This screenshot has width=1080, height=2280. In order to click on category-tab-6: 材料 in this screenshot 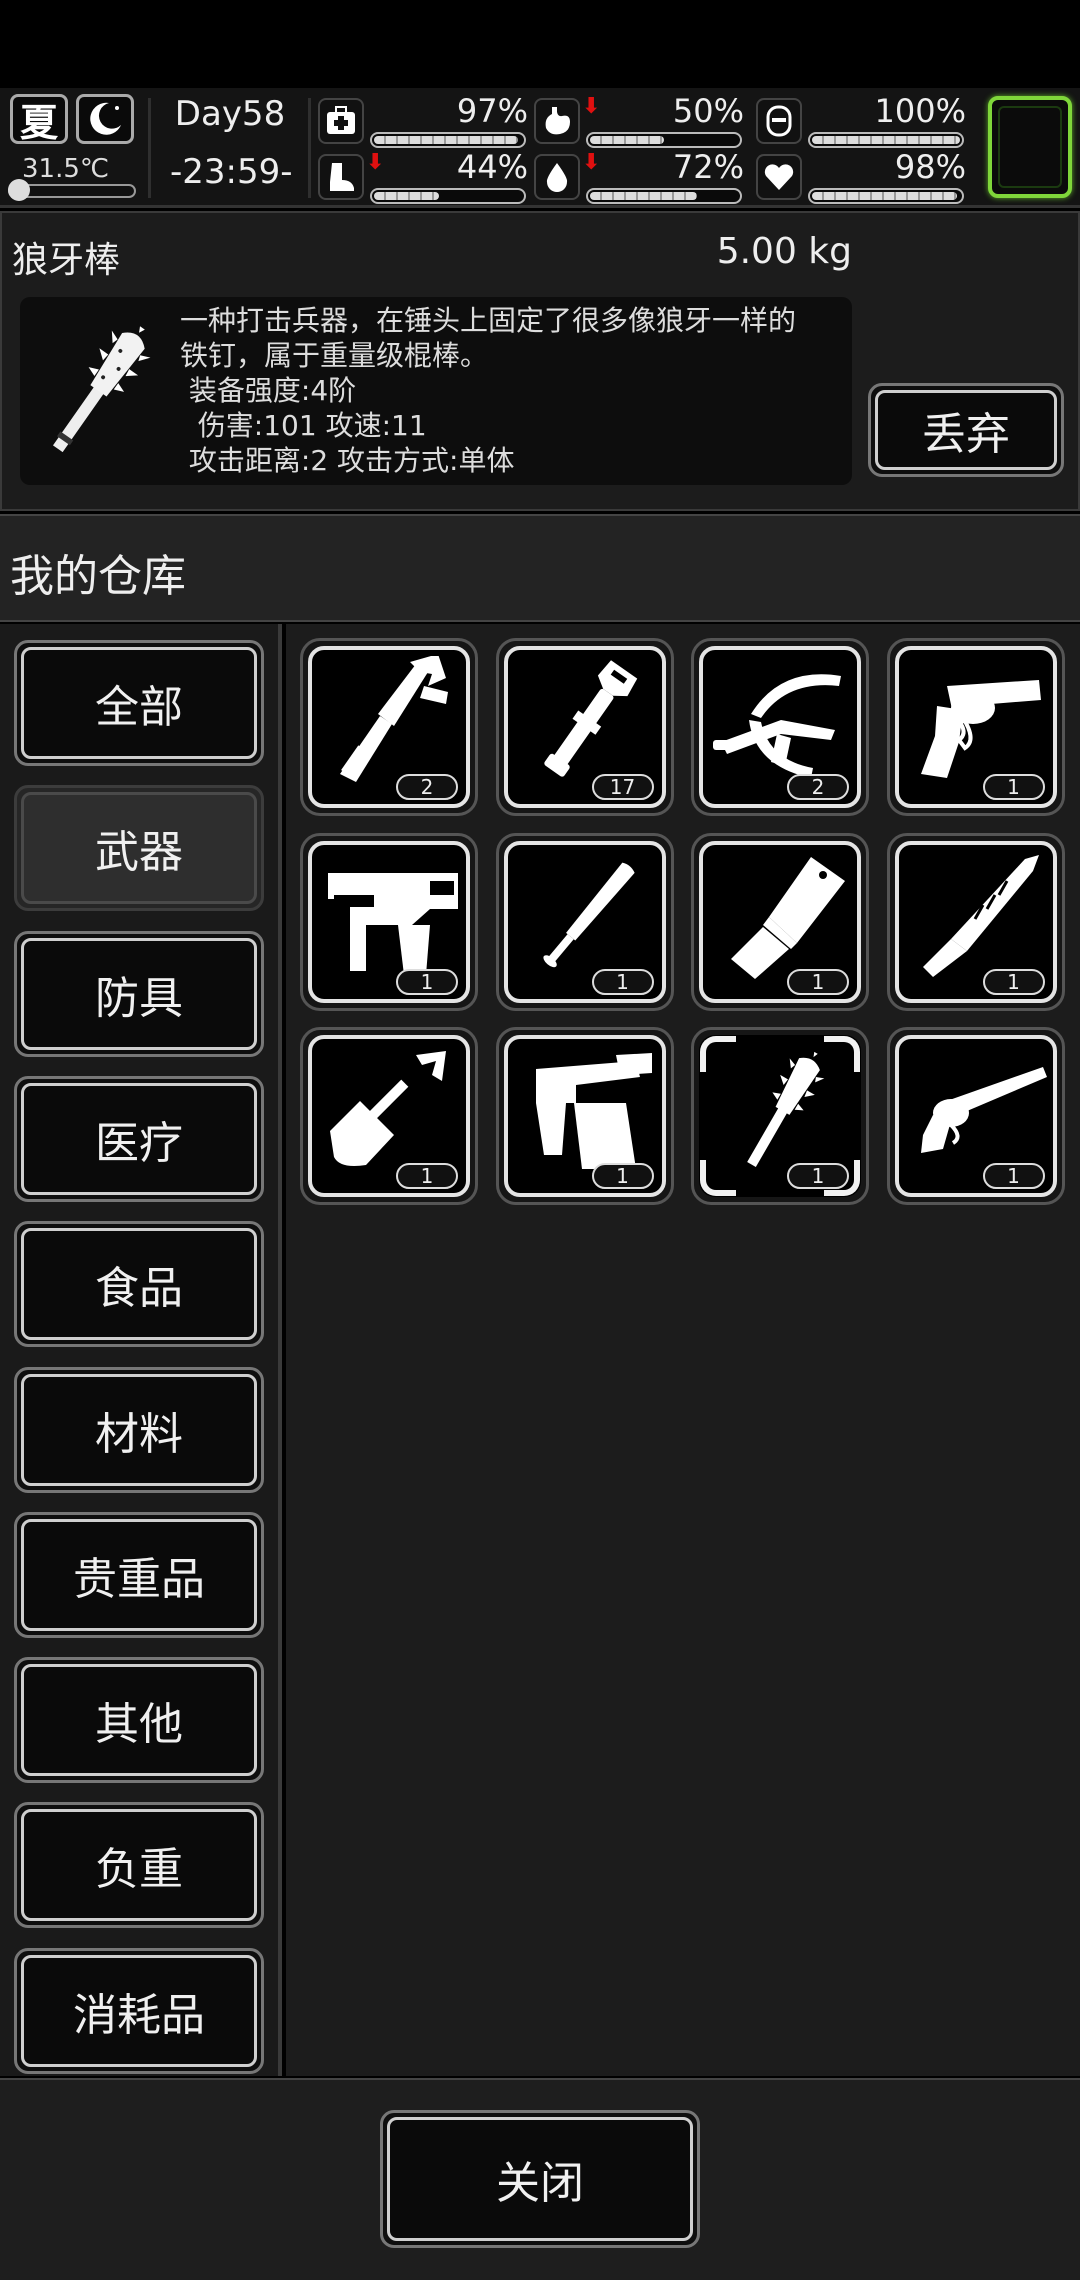, I will do `click(139, 1429)`.